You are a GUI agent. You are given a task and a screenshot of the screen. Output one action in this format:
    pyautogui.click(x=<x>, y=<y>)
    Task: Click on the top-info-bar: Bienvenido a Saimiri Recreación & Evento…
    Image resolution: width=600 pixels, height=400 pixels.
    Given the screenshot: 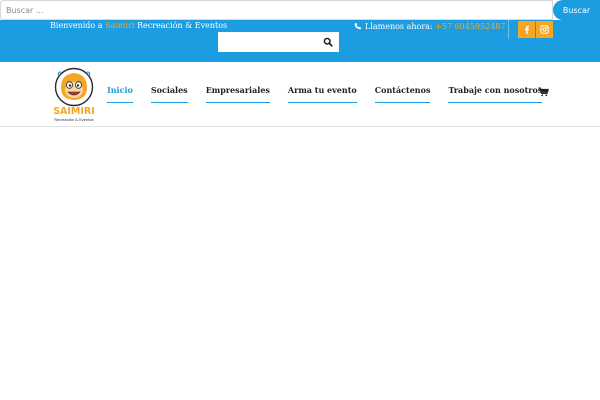 What is the action you would take?
    pyautogui.click(x=300, y=41)
    